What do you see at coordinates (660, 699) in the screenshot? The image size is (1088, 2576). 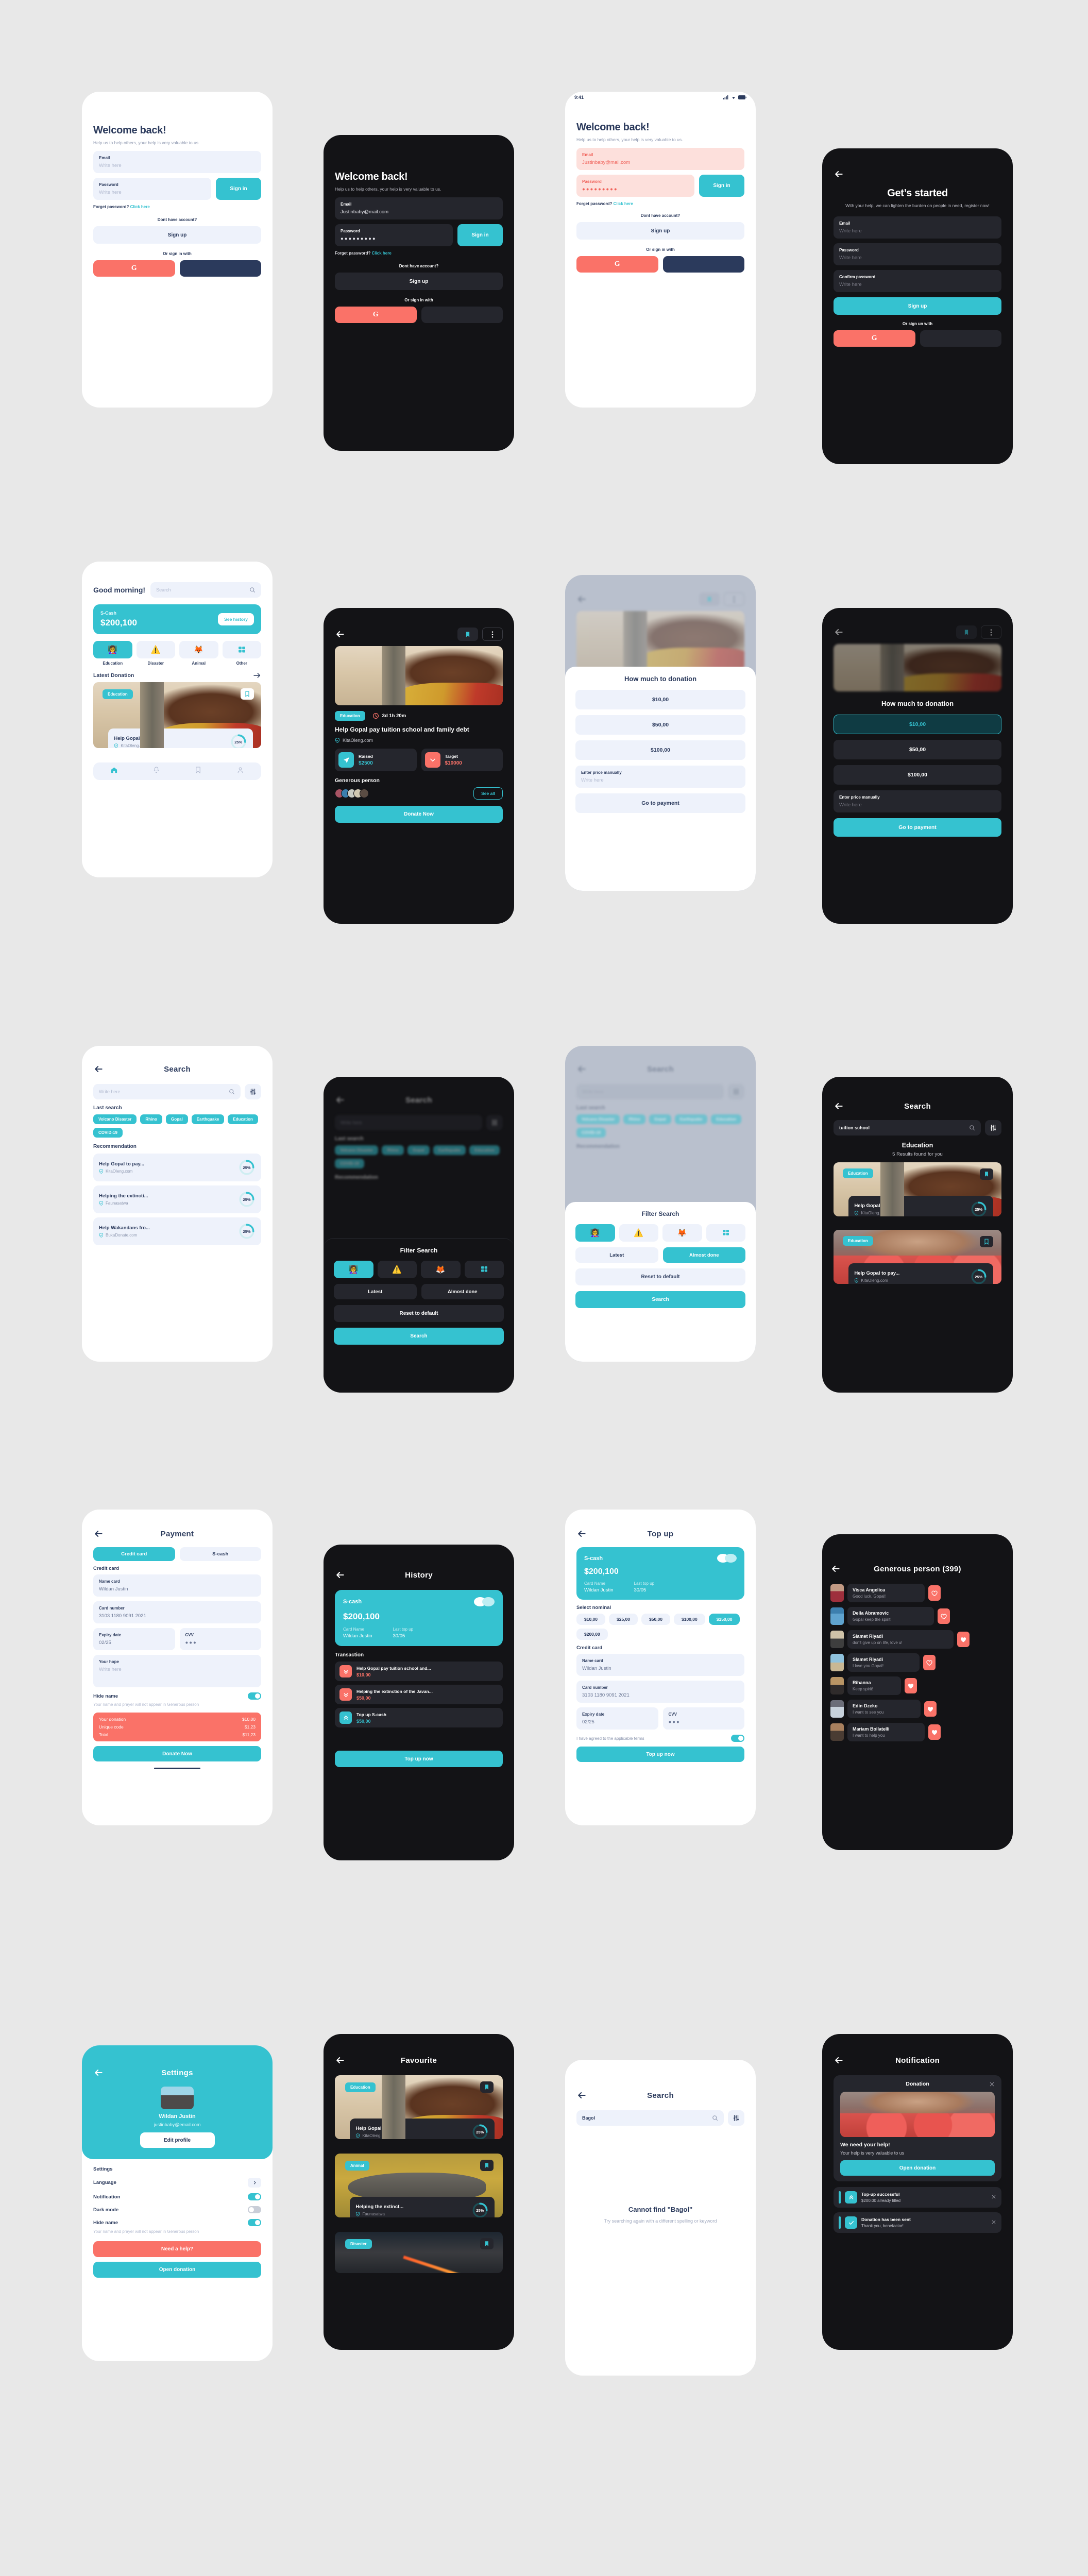 I see `amount-option-10: $10,00` at bounding box center [660, 699].